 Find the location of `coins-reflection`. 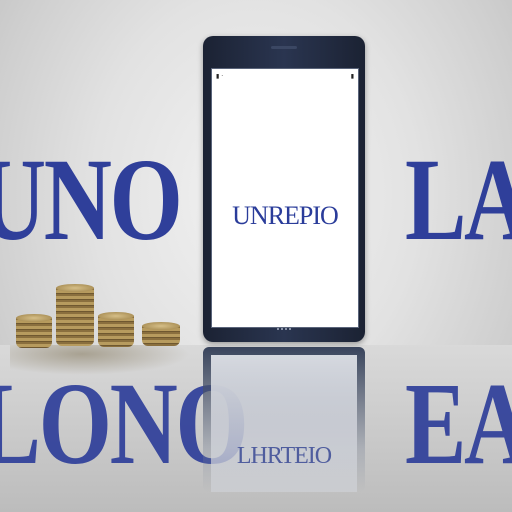

coins-reflection is located at coordinates (100, 360).